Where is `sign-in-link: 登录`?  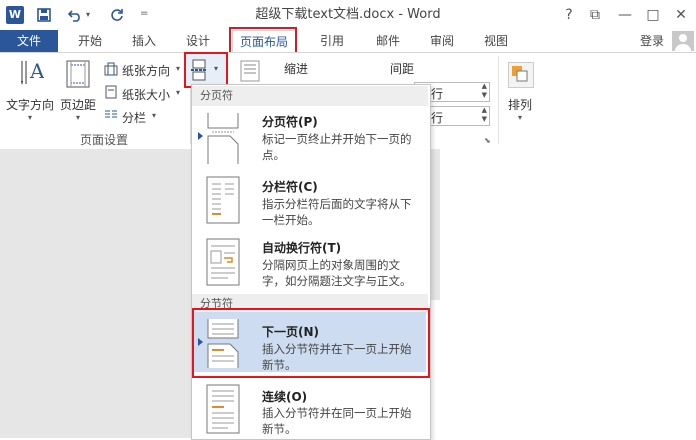 sign-in-link: 登录 is located at coordinates (652, 41).